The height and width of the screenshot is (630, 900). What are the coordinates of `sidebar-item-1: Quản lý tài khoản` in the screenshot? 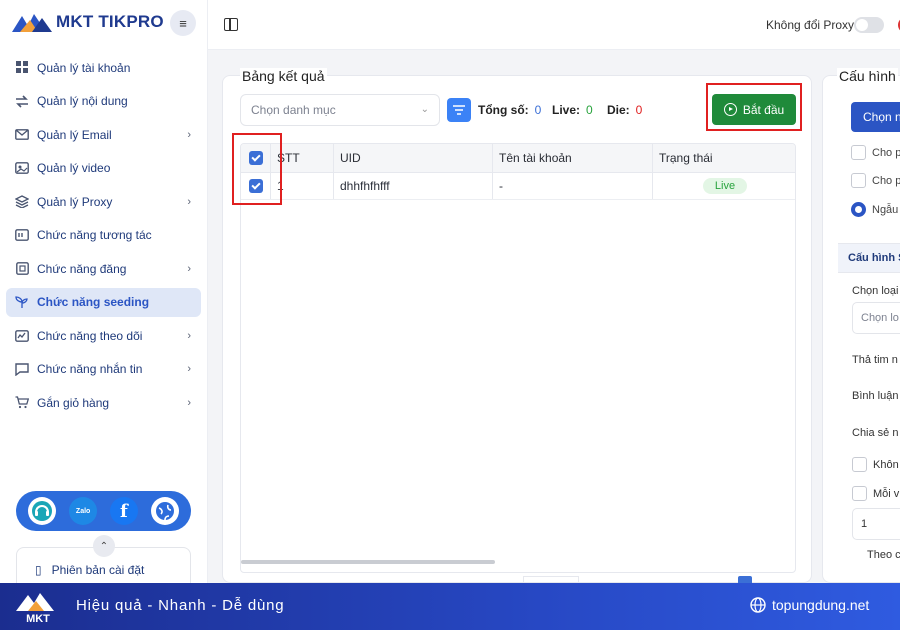 It's located at (103, 67).